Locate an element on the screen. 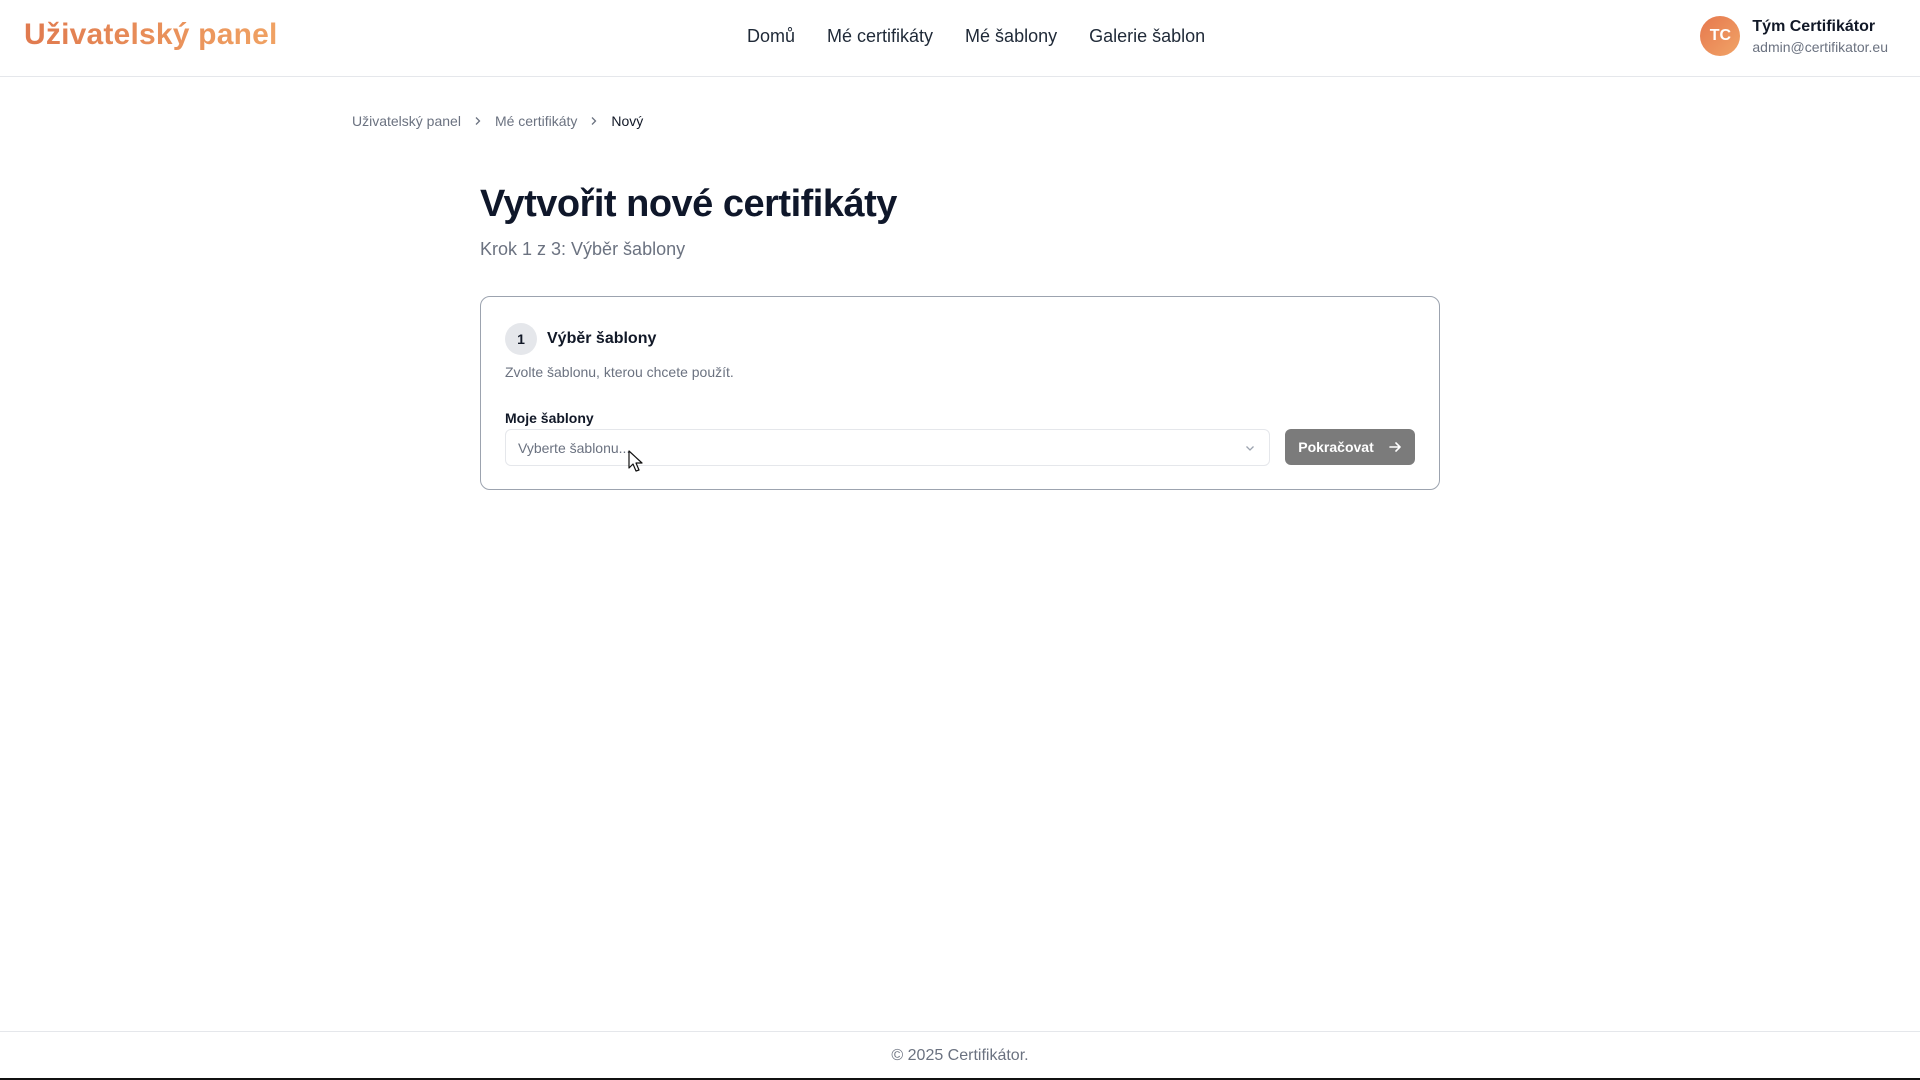 This screenshot has height=1080, width=1920. arrow-right-icon is located at coordinates (1394, 447).